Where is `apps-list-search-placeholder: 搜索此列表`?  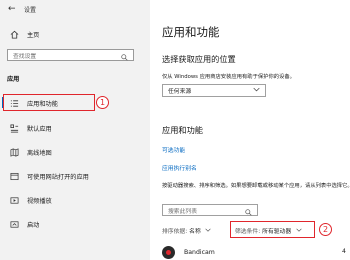 apps-list-search-placeholder: 搜索此列表 is located at coordinates (182, 211).